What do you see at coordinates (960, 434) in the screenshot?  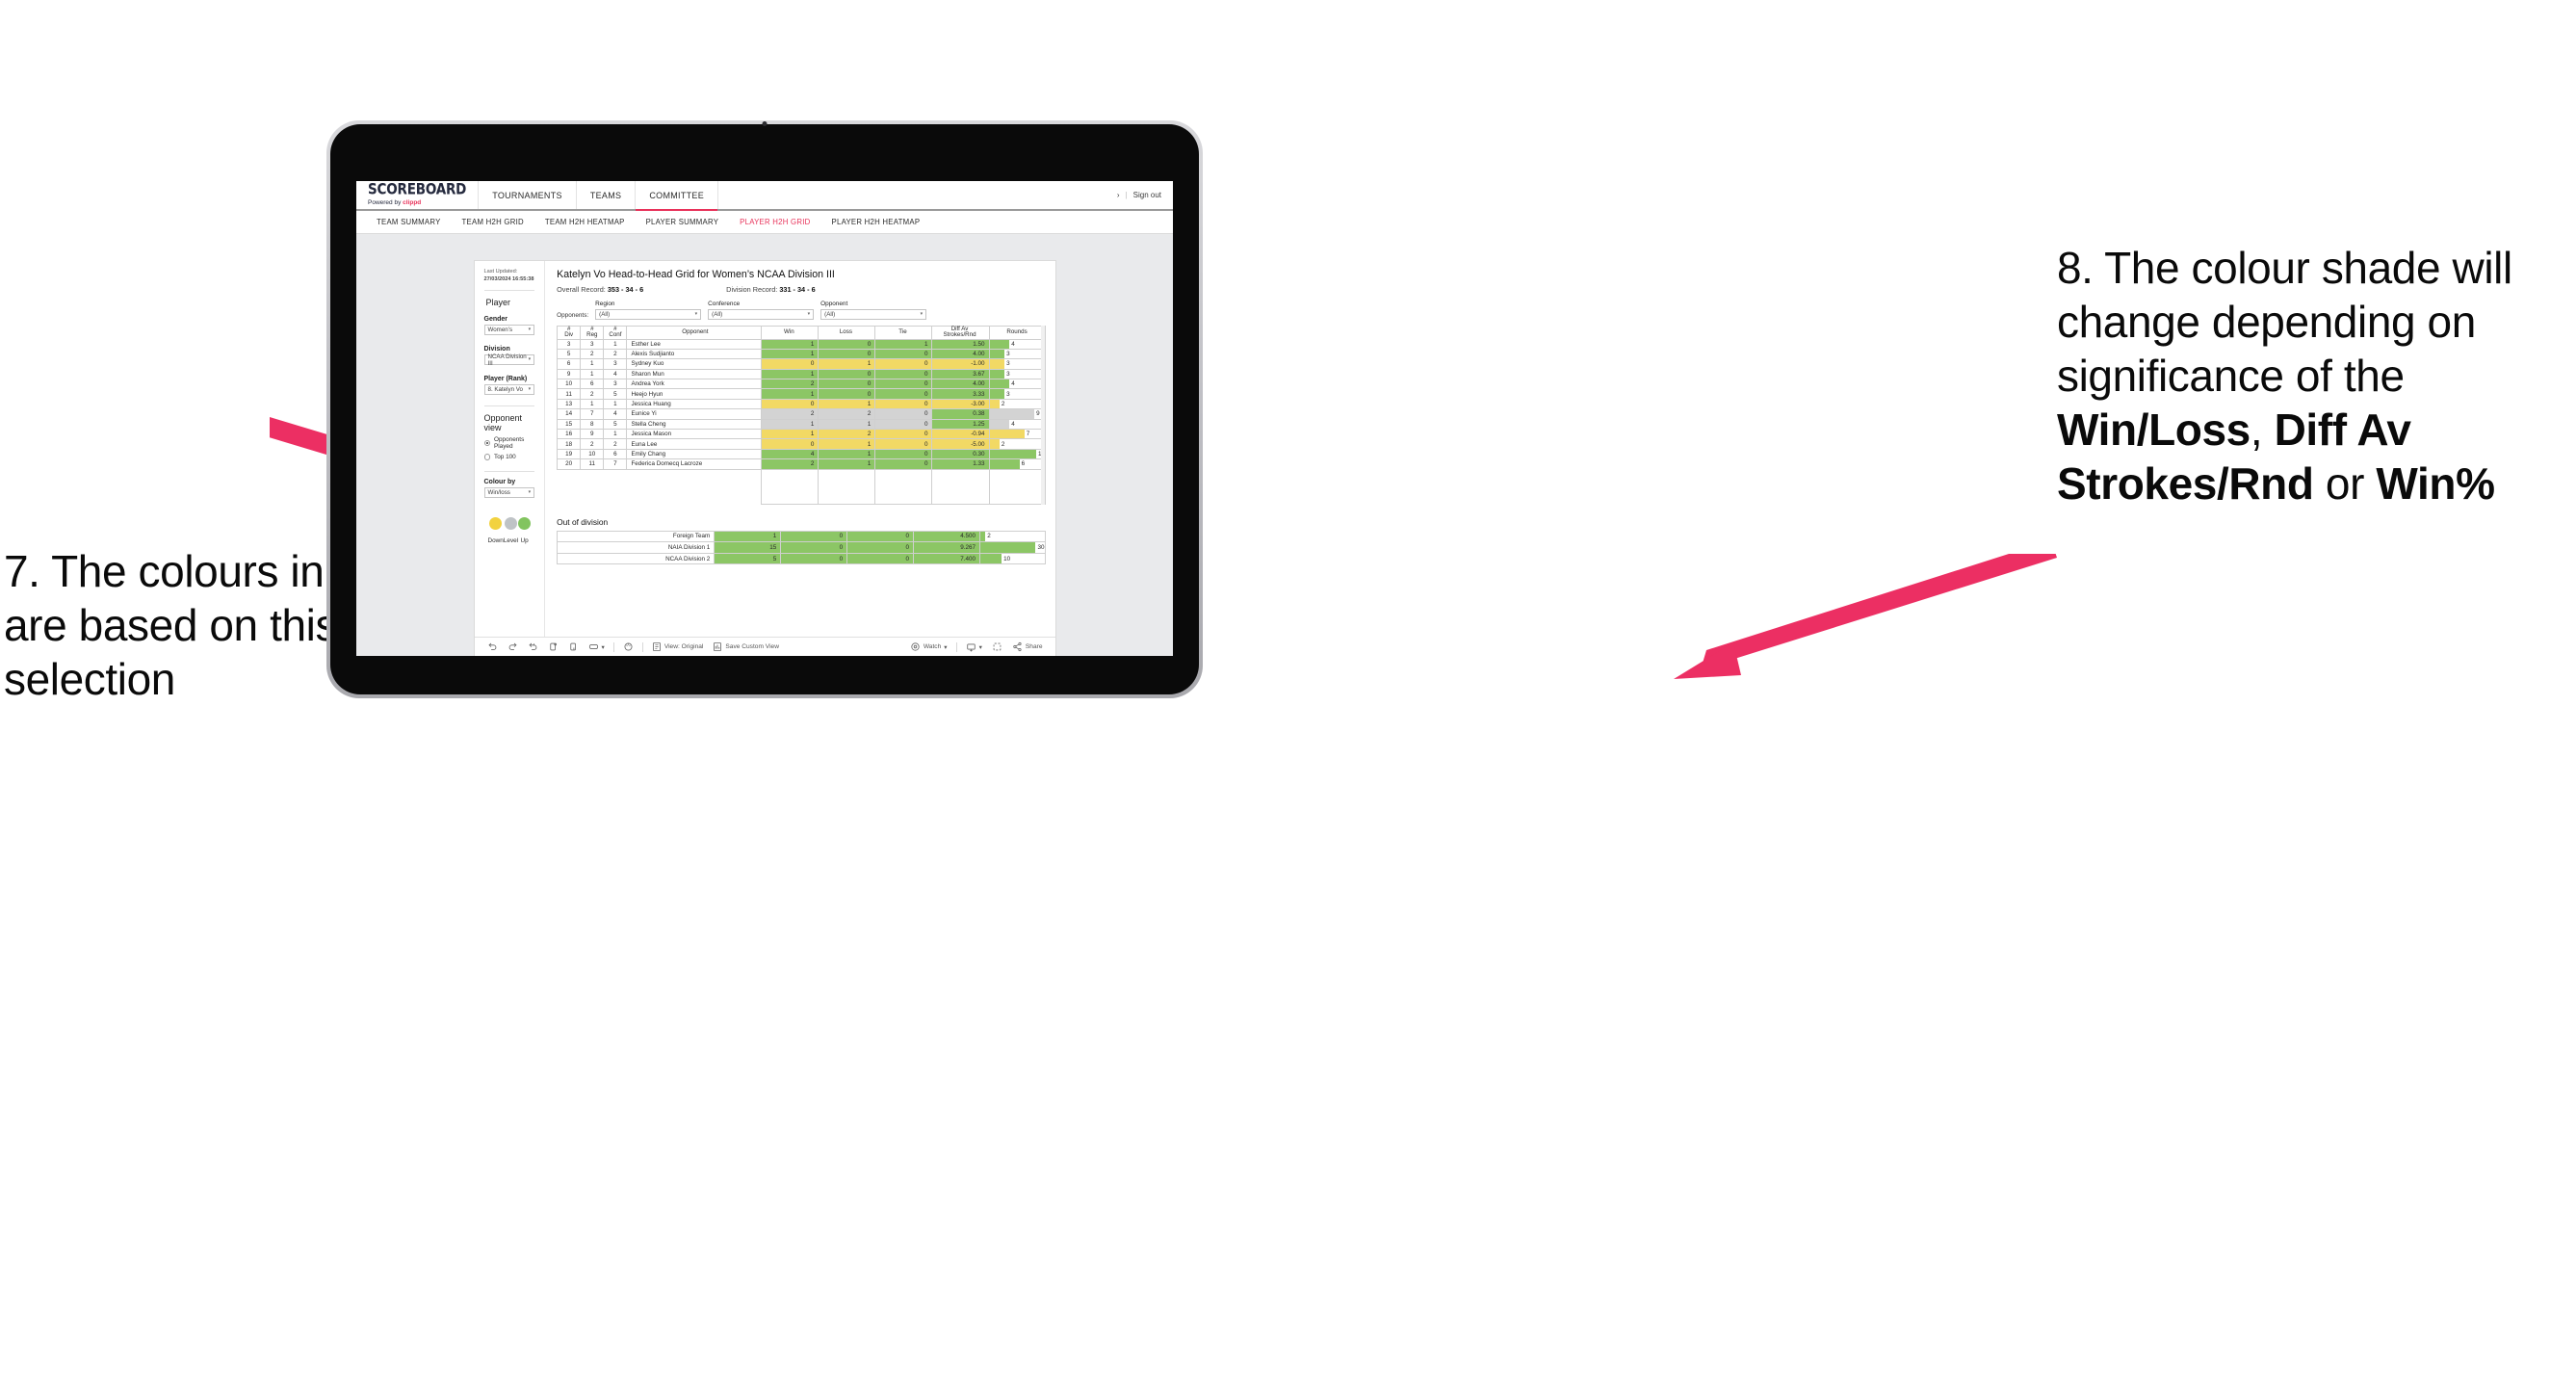 I see `cell-diff-av: -0.94` at bounding box center [960, 434].